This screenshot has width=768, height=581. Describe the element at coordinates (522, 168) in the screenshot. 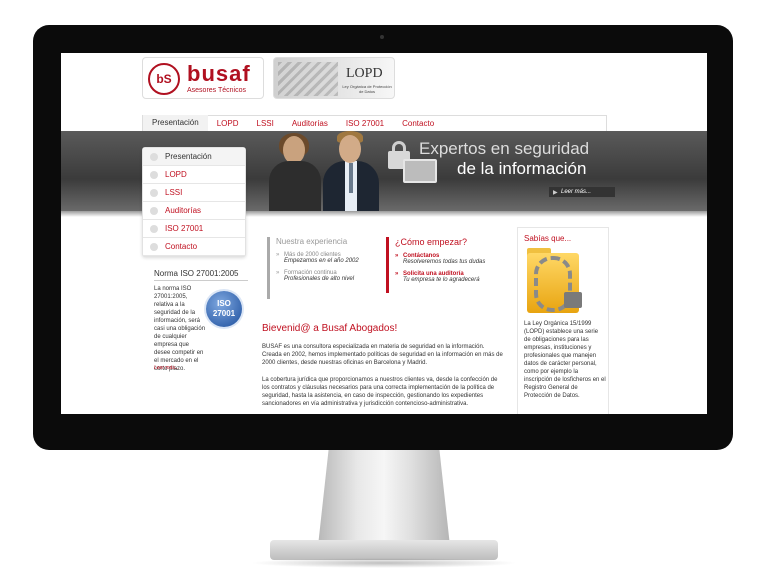

I see `hero-title-line2: de la información` at that location.